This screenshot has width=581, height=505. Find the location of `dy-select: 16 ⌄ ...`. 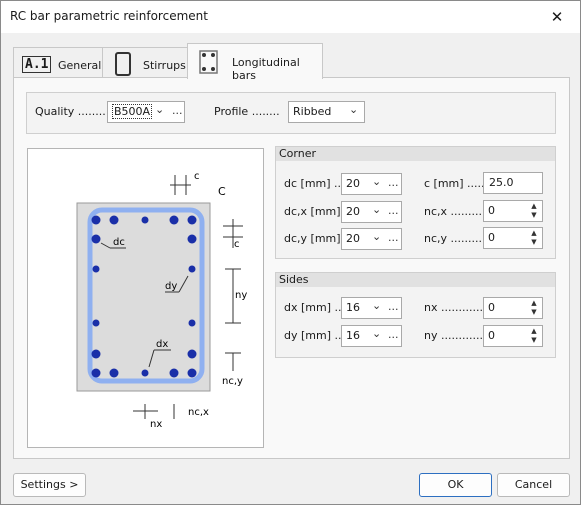

dy-select: 16 ⌄ ... is located at coordinates (371, 336).